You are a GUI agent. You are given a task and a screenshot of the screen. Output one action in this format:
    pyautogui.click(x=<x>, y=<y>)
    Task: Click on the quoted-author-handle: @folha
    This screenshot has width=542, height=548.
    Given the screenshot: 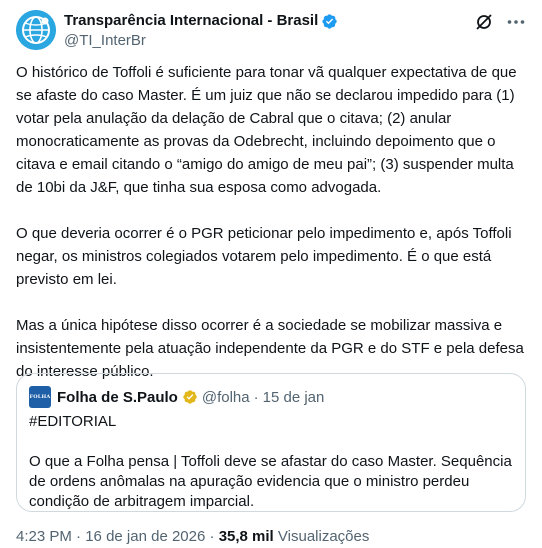 What is the action you would take?
    pyautogui.click(x=226, y=397)
    